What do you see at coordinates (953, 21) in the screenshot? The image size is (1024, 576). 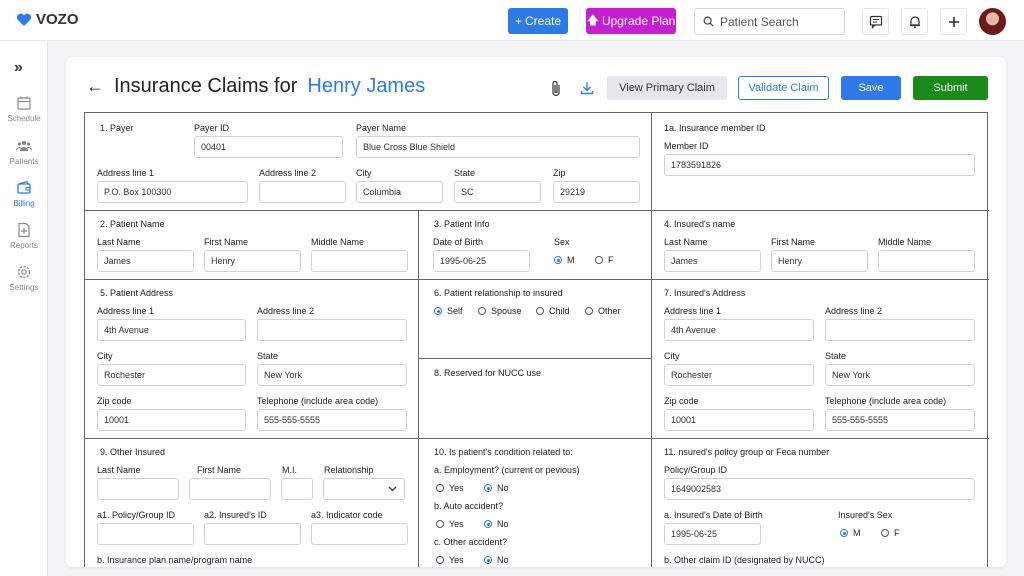 I see `add-button` at bounding box center [953, 21].